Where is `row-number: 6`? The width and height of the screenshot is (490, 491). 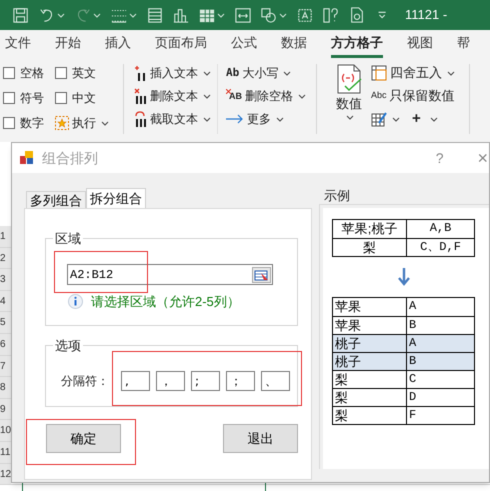 row-number: 6 is located at coordinates (5, 344).